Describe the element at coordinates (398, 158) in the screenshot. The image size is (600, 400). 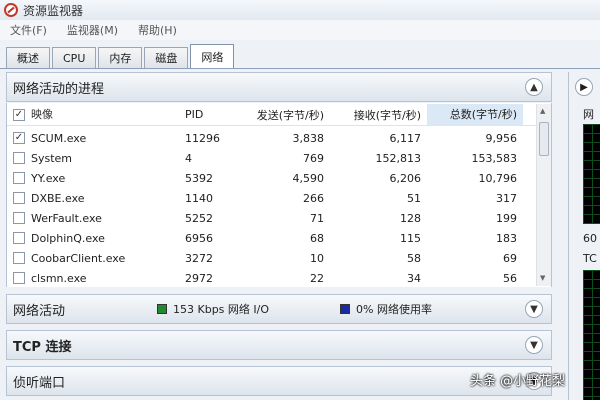
I see `cell-recv: 152,813` at that location.